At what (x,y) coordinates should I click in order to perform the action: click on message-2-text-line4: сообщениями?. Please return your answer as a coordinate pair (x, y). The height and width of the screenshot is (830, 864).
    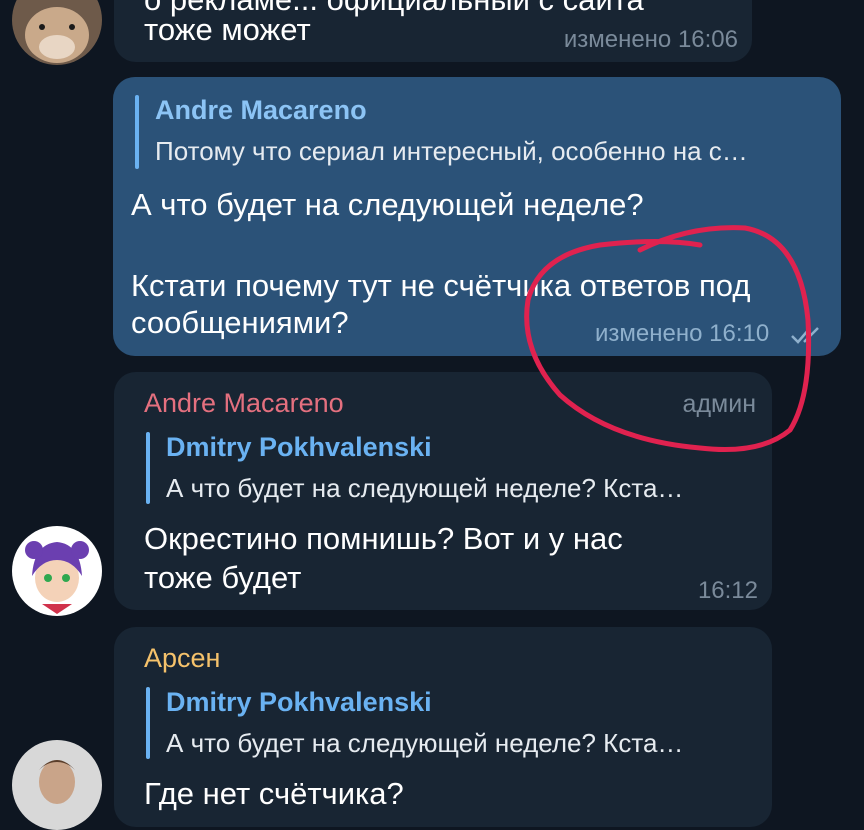
    Looking at the image, I should click on (240, 322).